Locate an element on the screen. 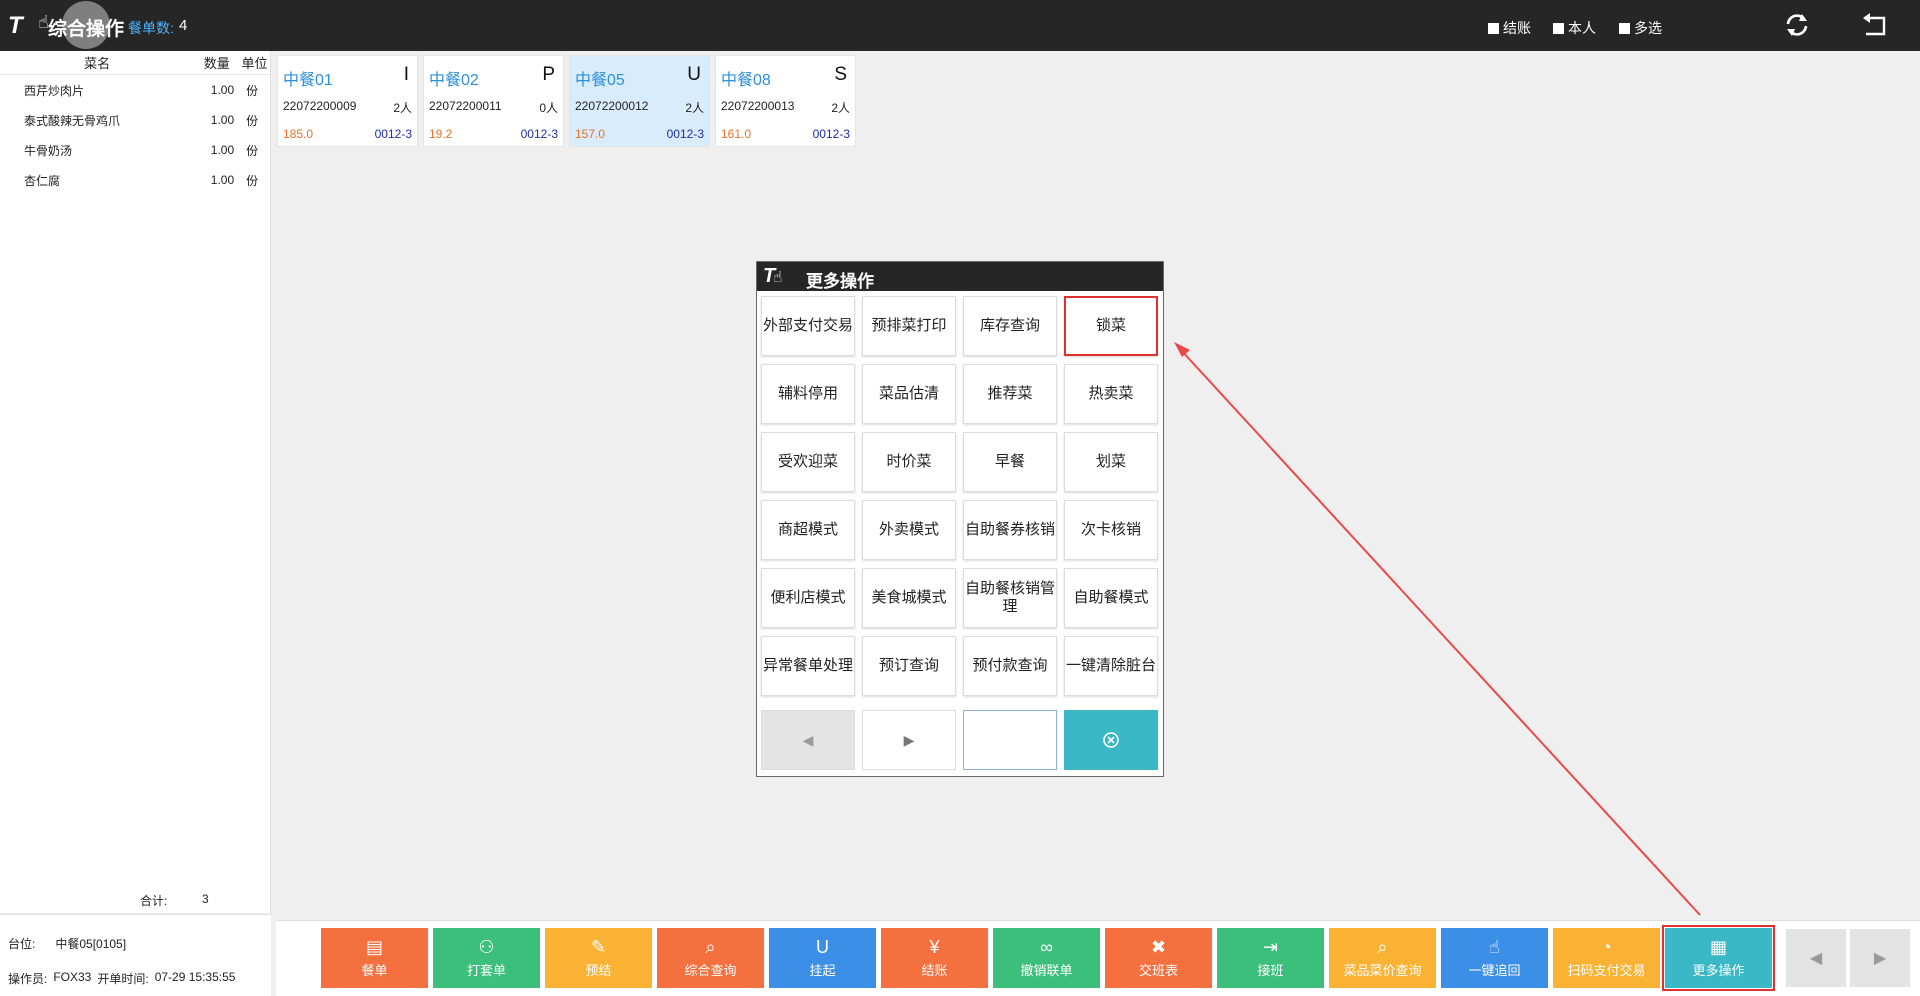 This screenshot has width=1920, height=996. order-number: 22072200009 is located at coordinates (320, 106).